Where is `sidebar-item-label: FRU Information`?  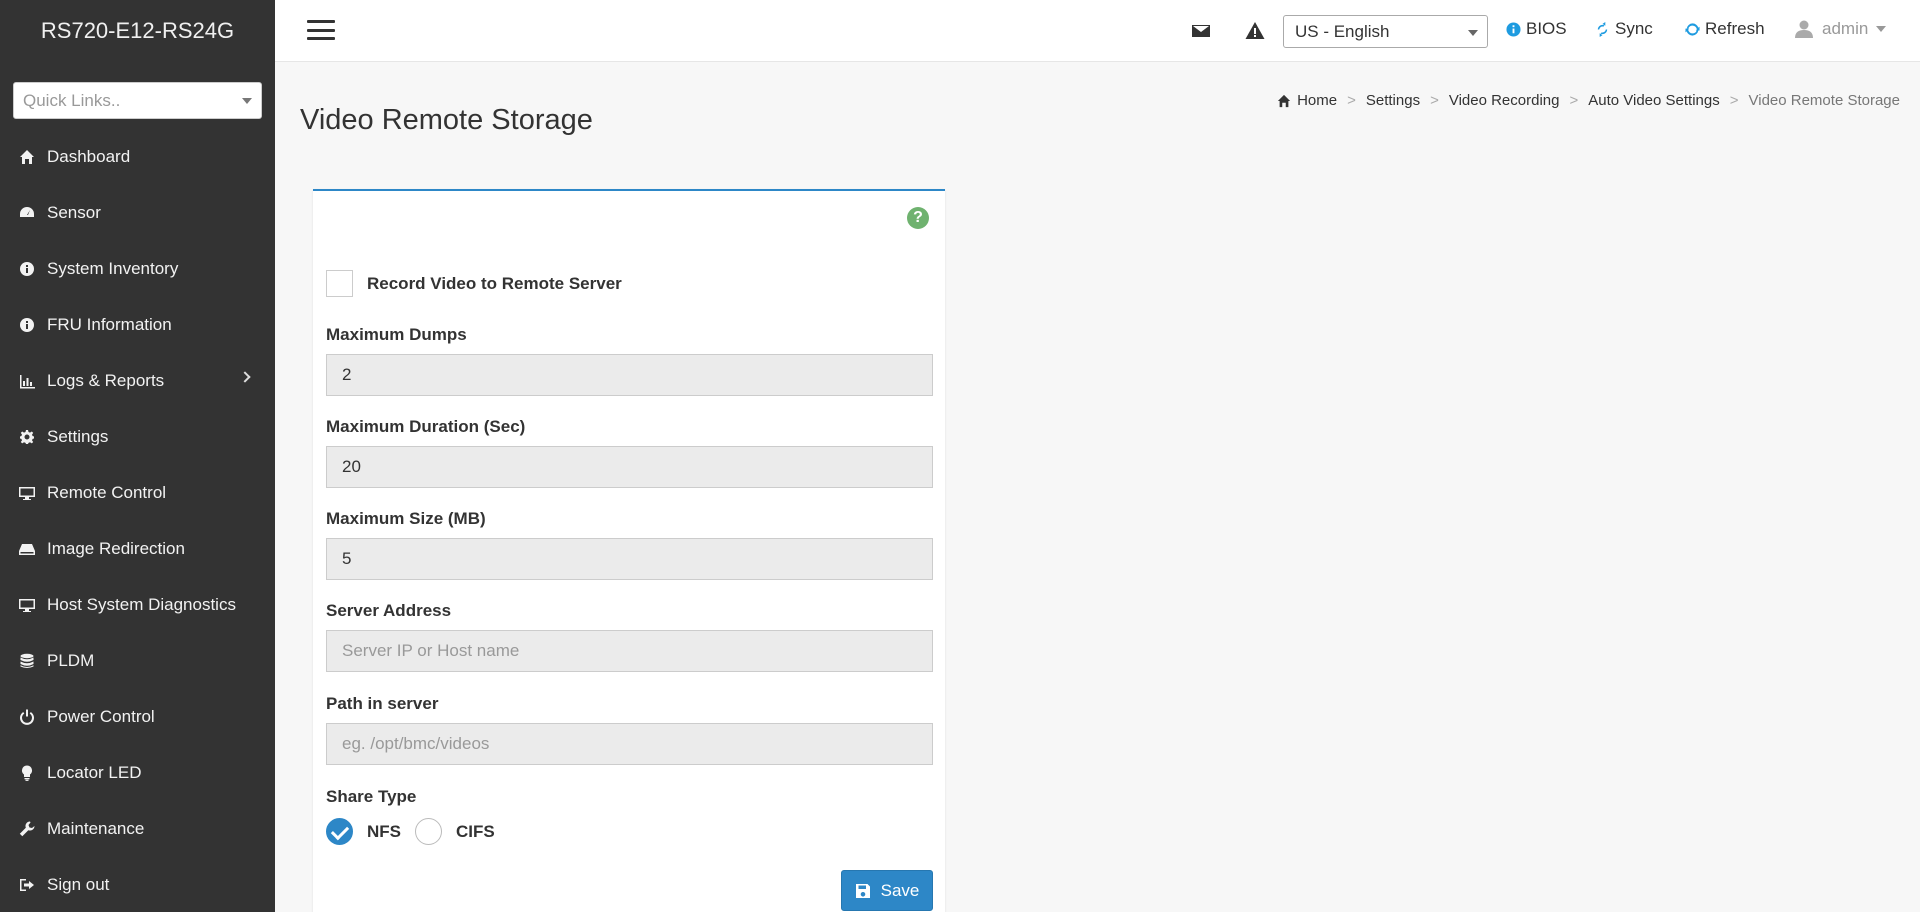
sidebar-item-label: FRU Information is located at coordinates (109, 324).